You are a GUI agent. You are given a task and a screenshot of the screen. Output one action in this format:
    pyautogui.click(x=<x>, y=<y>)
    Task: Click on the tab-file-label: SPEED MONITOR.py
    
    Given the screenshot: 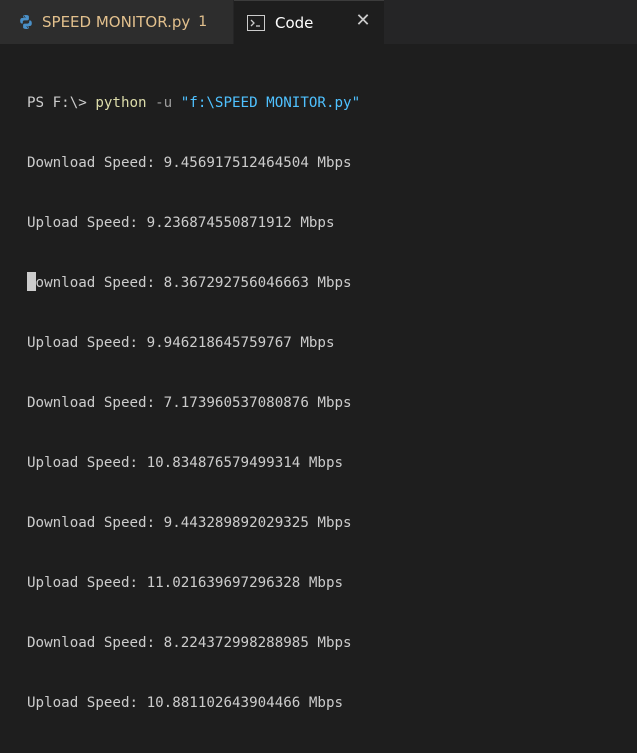 What is the action you would take?
    pyautogui.click(x=116, y=22)
    